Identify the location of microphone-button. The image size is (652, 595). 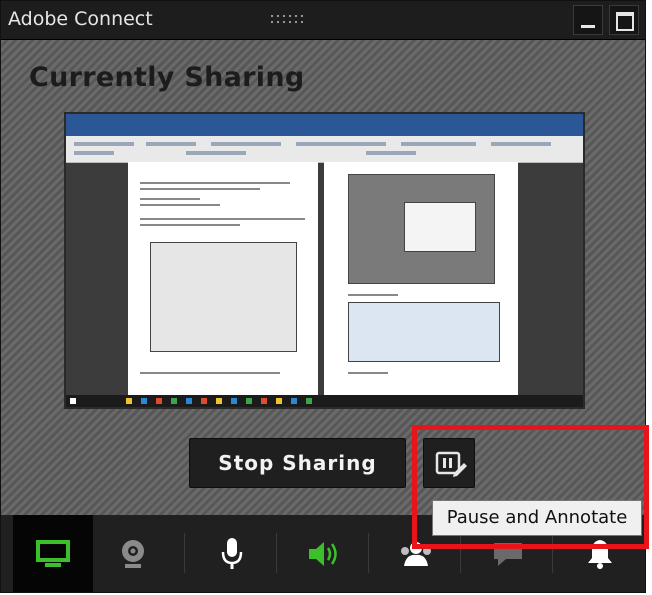
(232, 553).